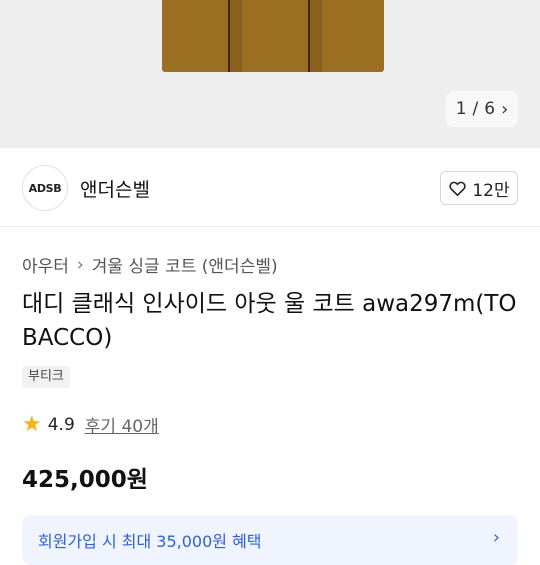 This screenshot has height=565, width=540. I want to click on product-image-coat, so click(273, 36).